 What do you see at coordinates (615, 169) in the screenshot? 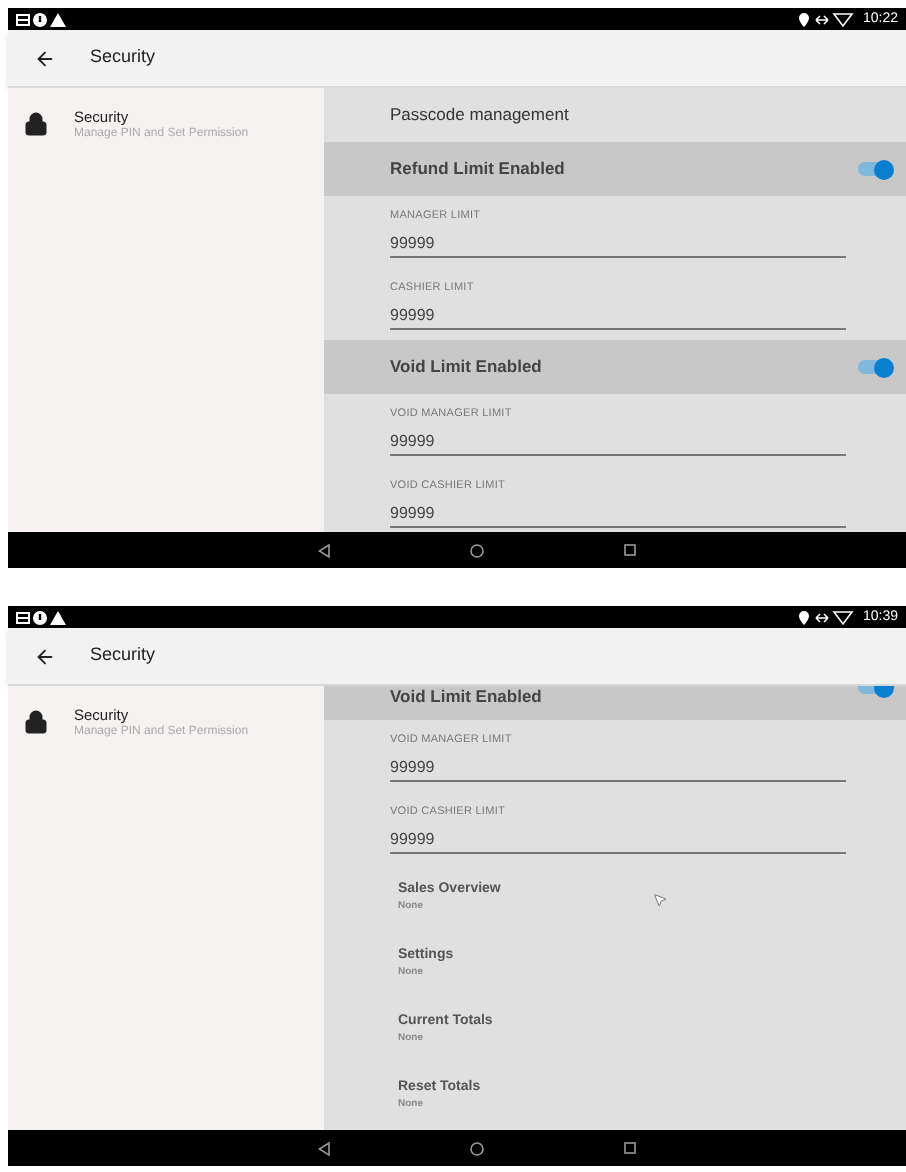
I see `toggle-row: Refund Limit Enabled` at bounding box center [615, 169].